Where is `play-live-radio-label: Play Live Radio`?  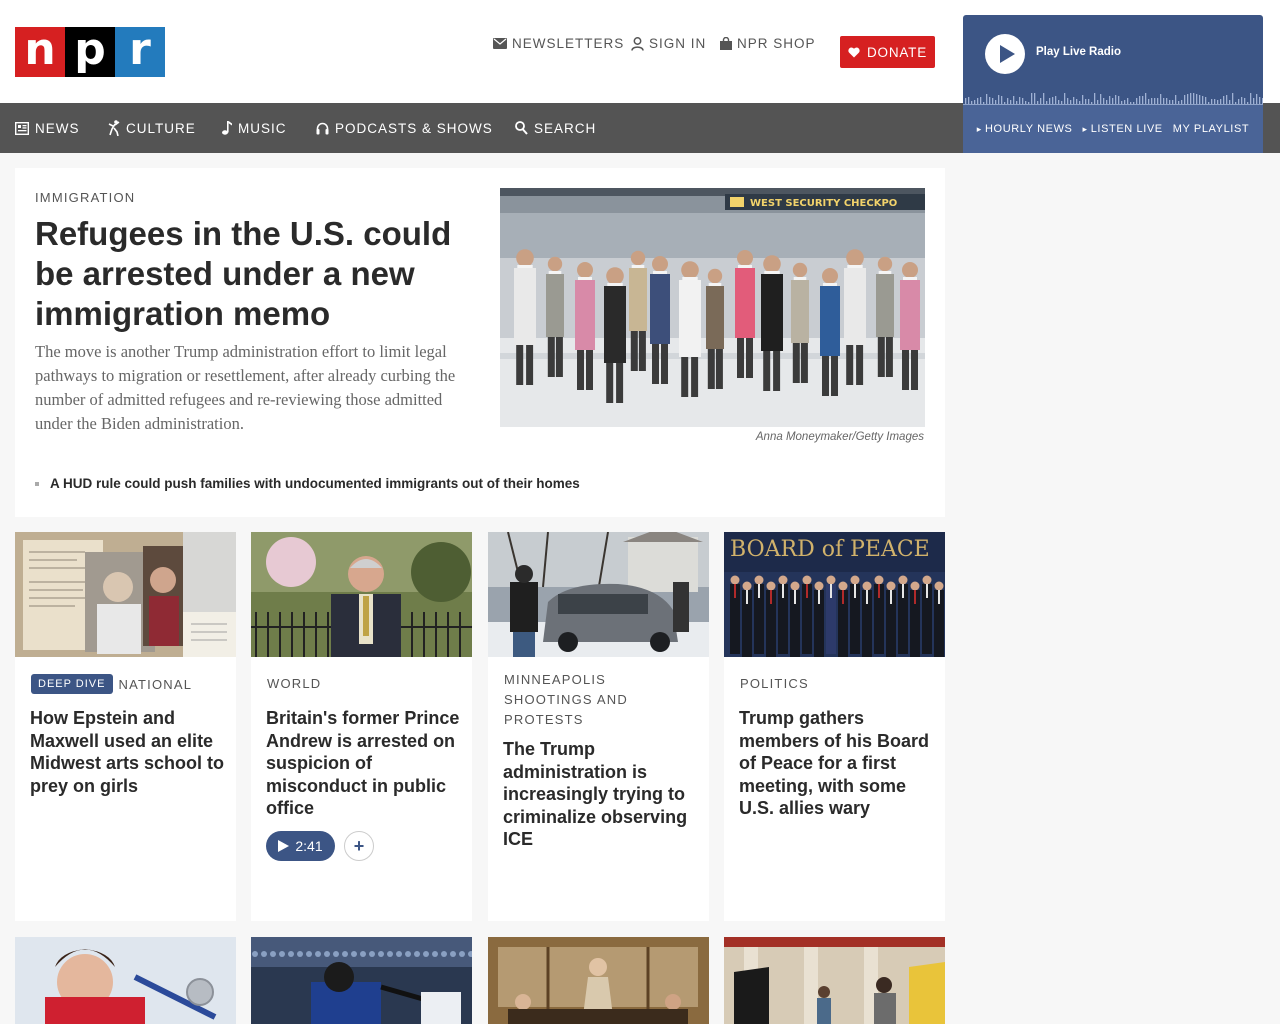
play-live-radio-label: Play Live Radio is located at coordinates (1078, 52).